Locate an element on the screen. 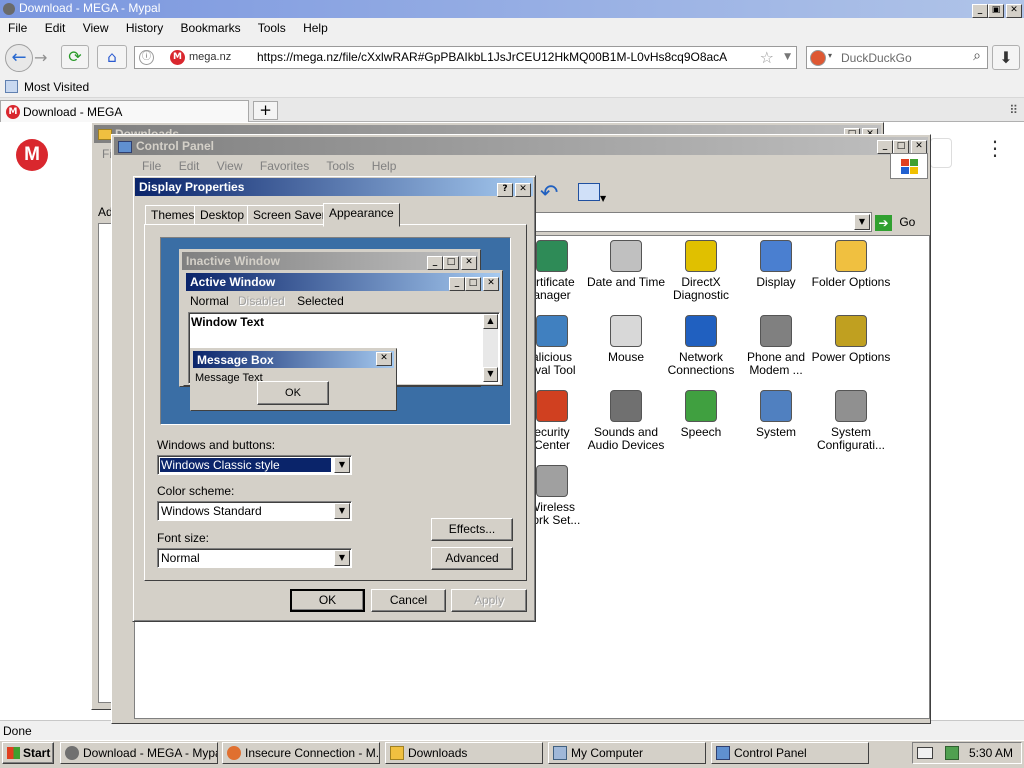  cp-menu-view: View is located at coordinates (230, 166).